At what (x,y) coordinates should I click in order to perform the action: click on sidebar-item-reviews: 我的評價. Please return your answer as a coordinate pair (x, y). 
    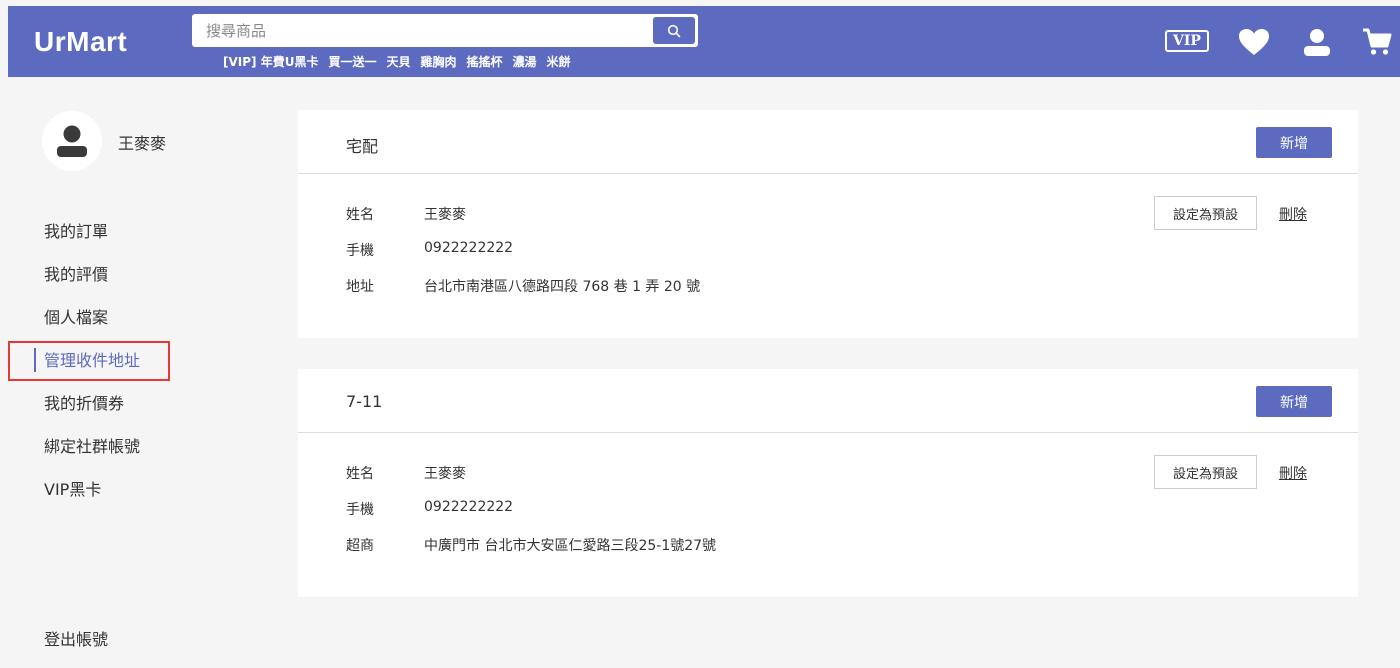
    Looking at the image, I should click on (104, 279).